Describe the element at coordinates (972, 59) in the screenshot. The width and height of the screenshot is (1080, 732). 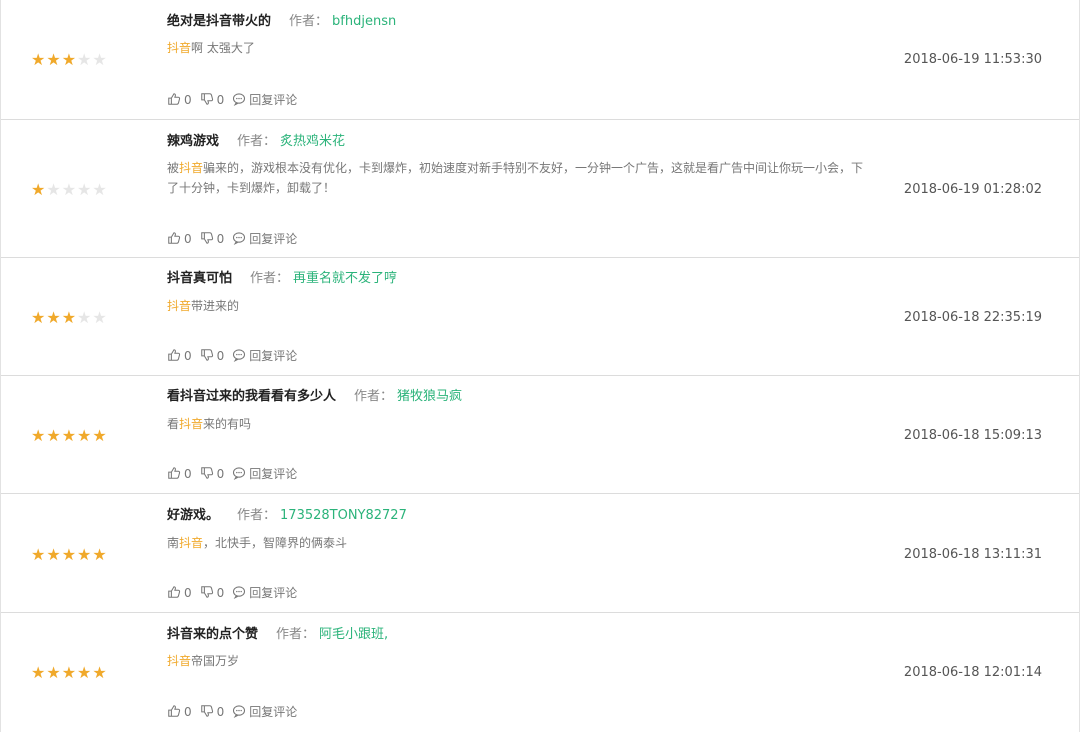
I see `review-timestamp: 2018-06-19 11:53:30` at that location.